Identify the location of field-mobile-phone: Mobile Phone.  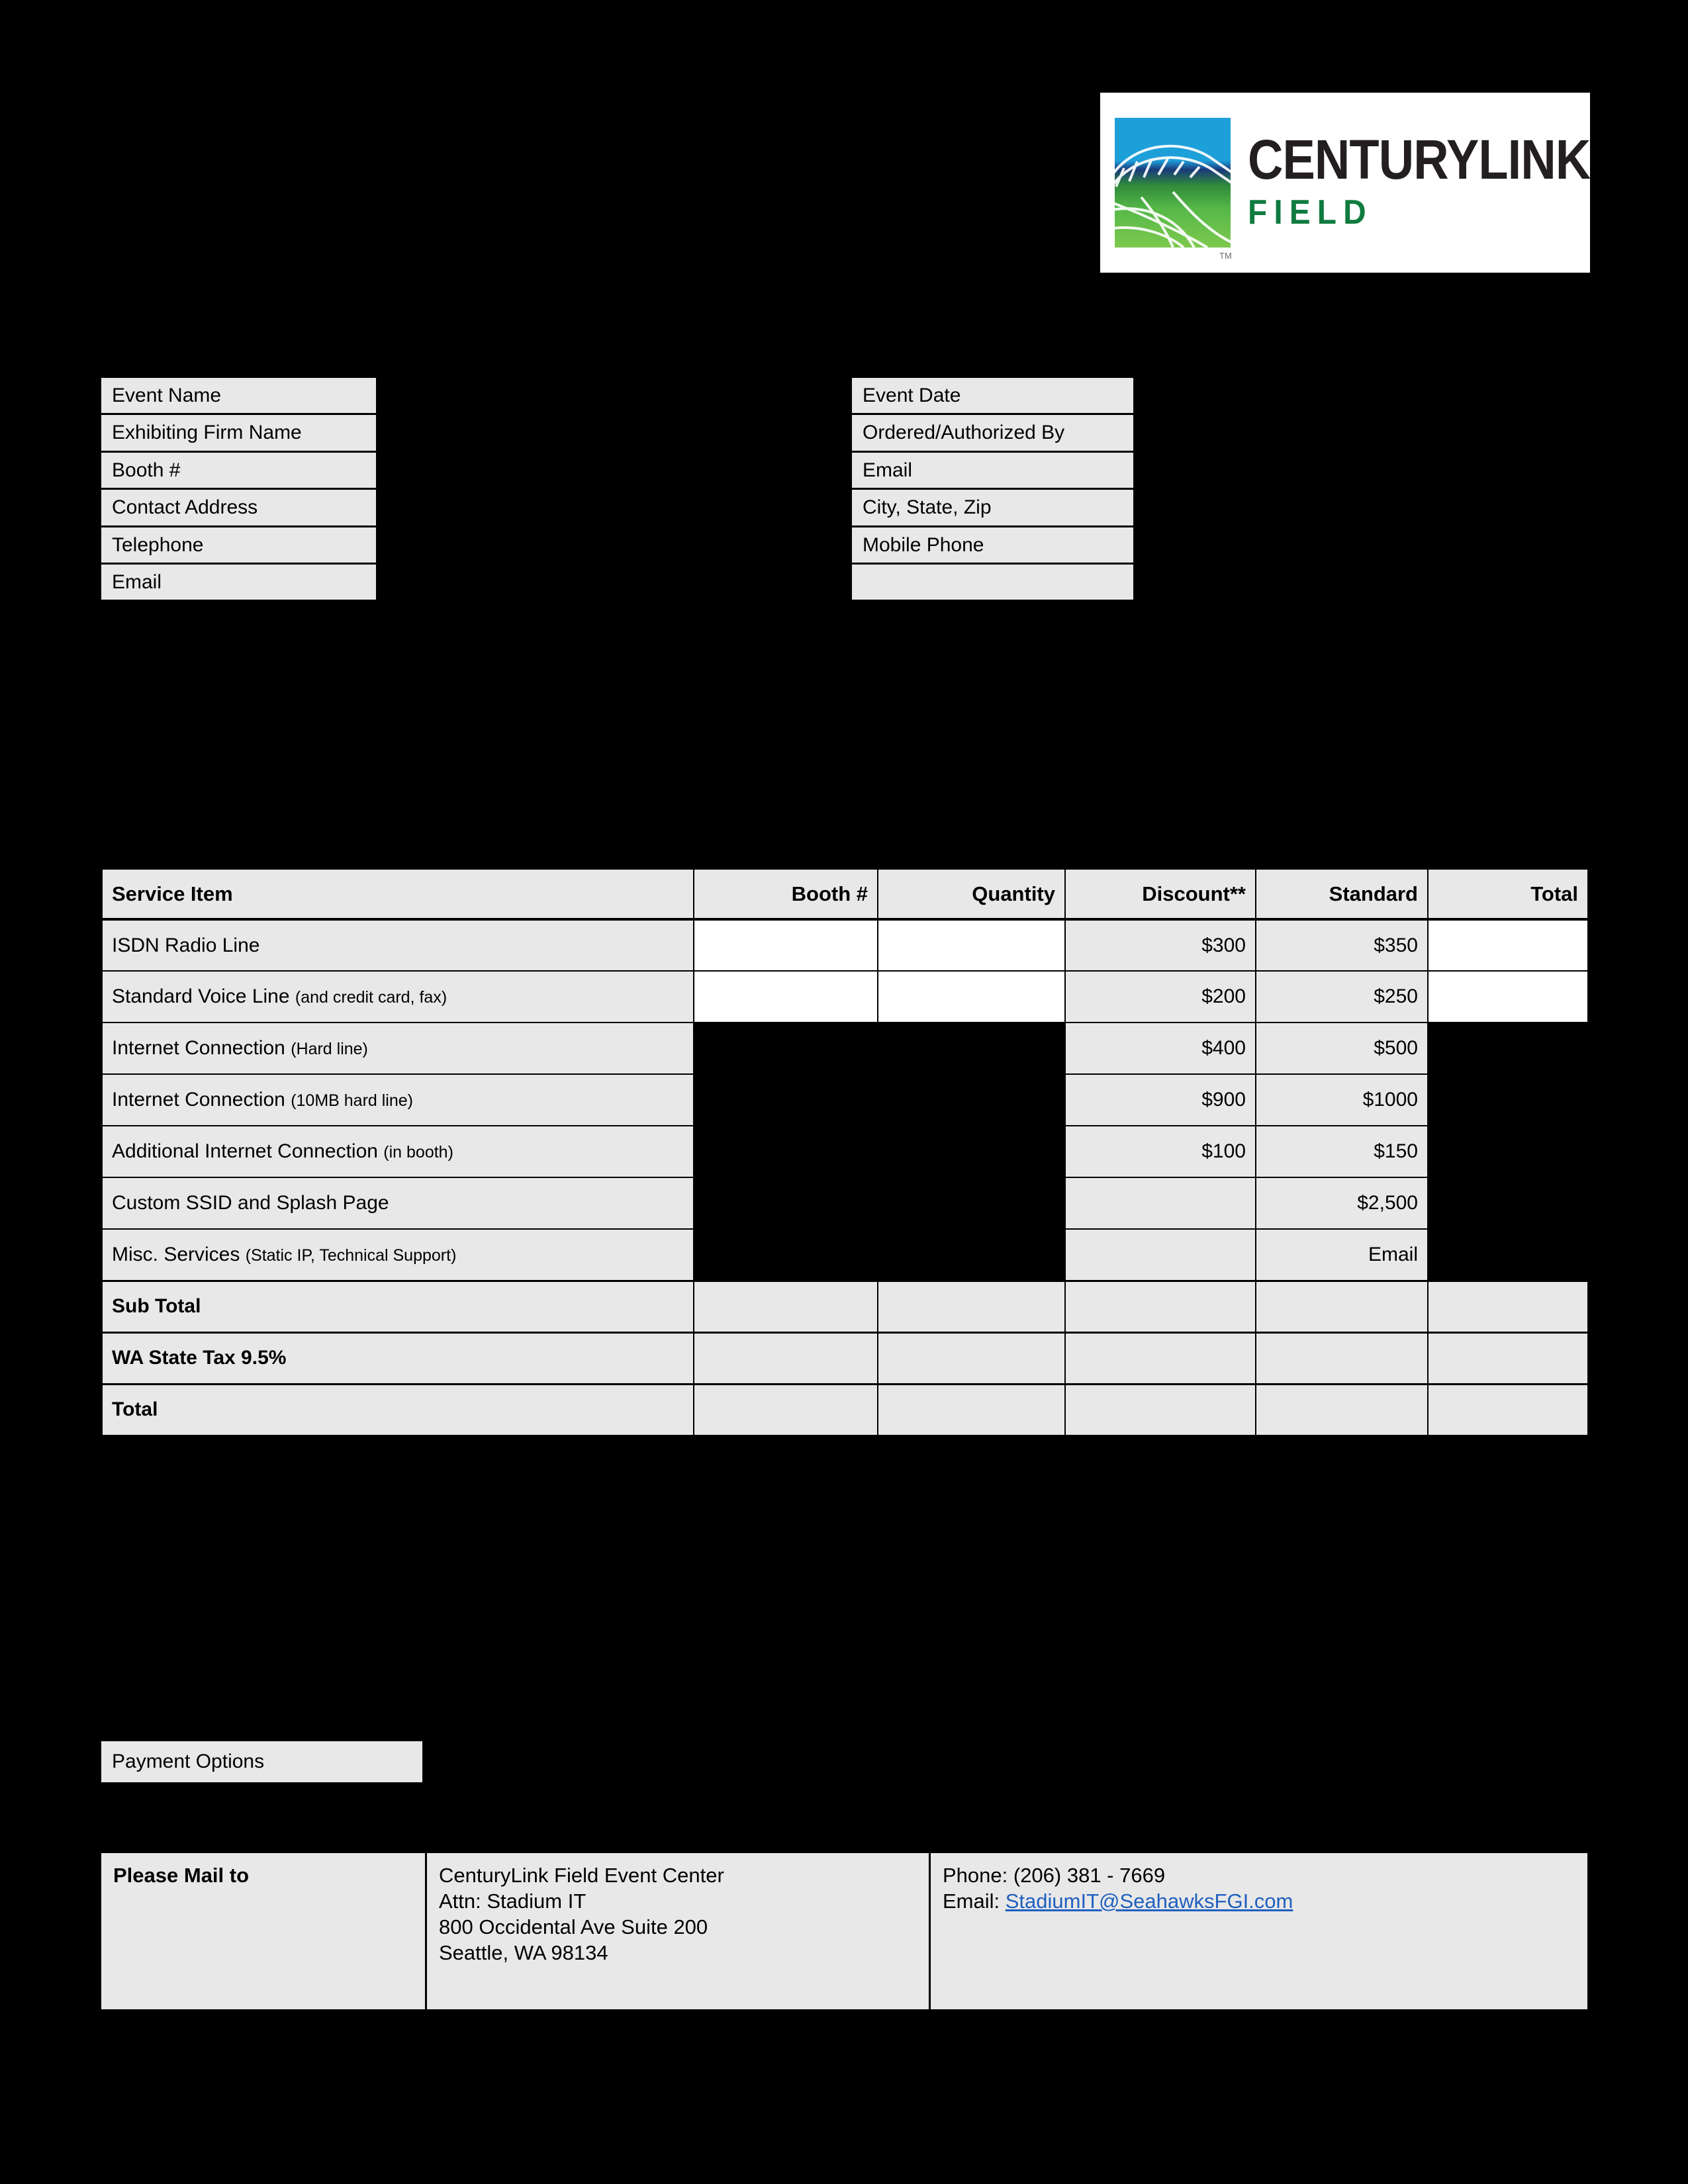
(992, 546).